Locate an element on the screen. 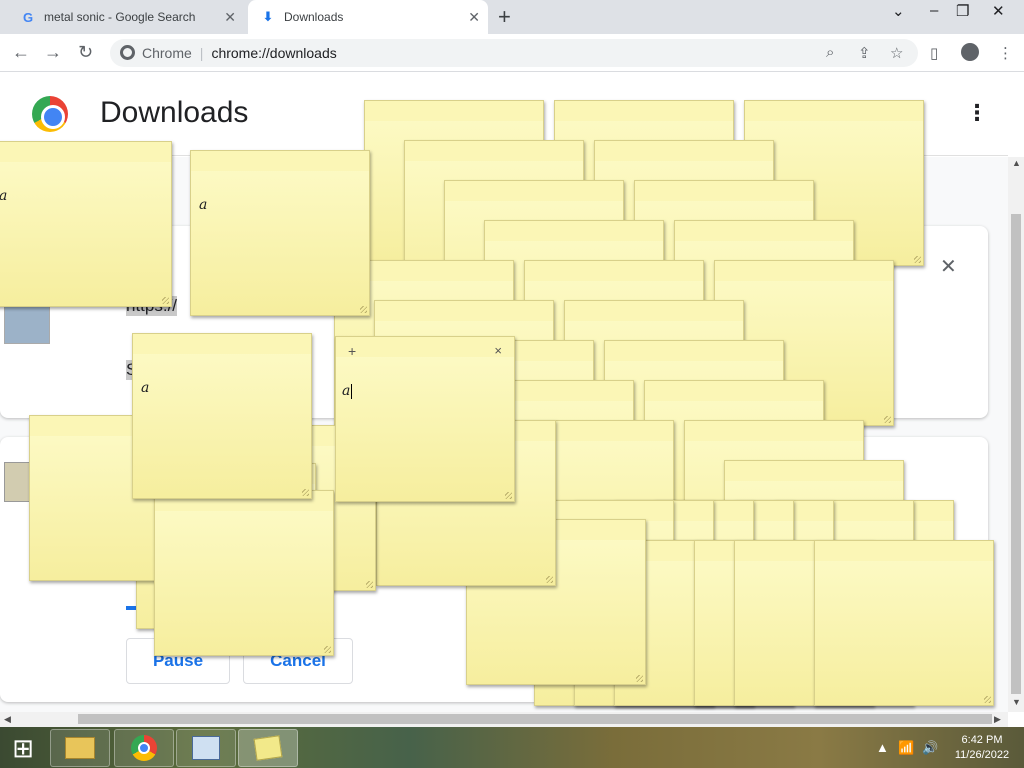 The image size is (1024, 768). tab-title: metal sonic - Google Search is located at coordinates (120, 17).